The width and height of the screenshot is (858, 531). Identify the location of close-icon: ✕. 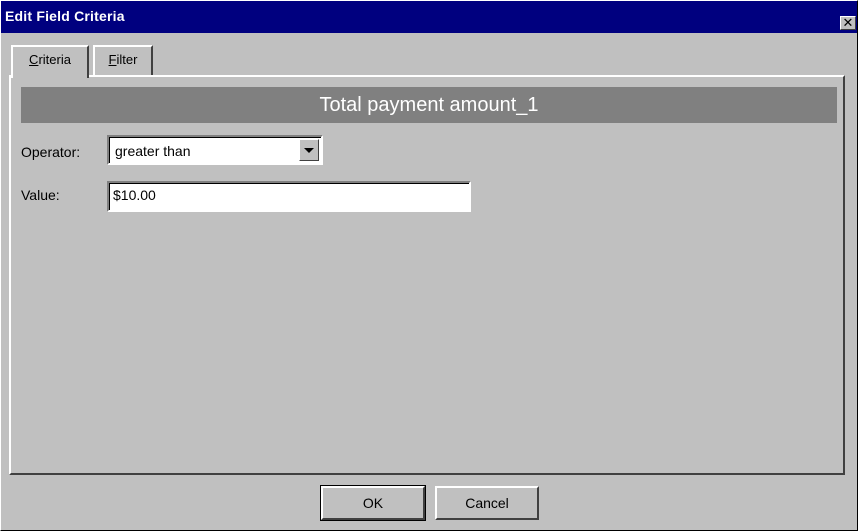
(848, 23).